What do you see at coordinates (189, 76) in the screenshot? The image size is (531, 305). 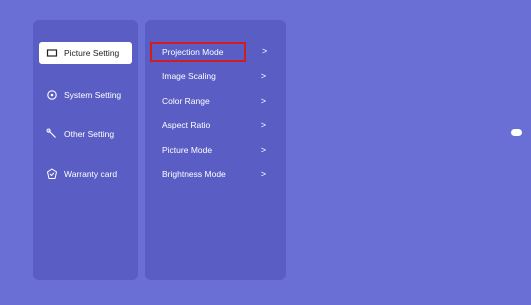 I see `menu-item-label: Image Scaling` at bounding box center [189, 76].